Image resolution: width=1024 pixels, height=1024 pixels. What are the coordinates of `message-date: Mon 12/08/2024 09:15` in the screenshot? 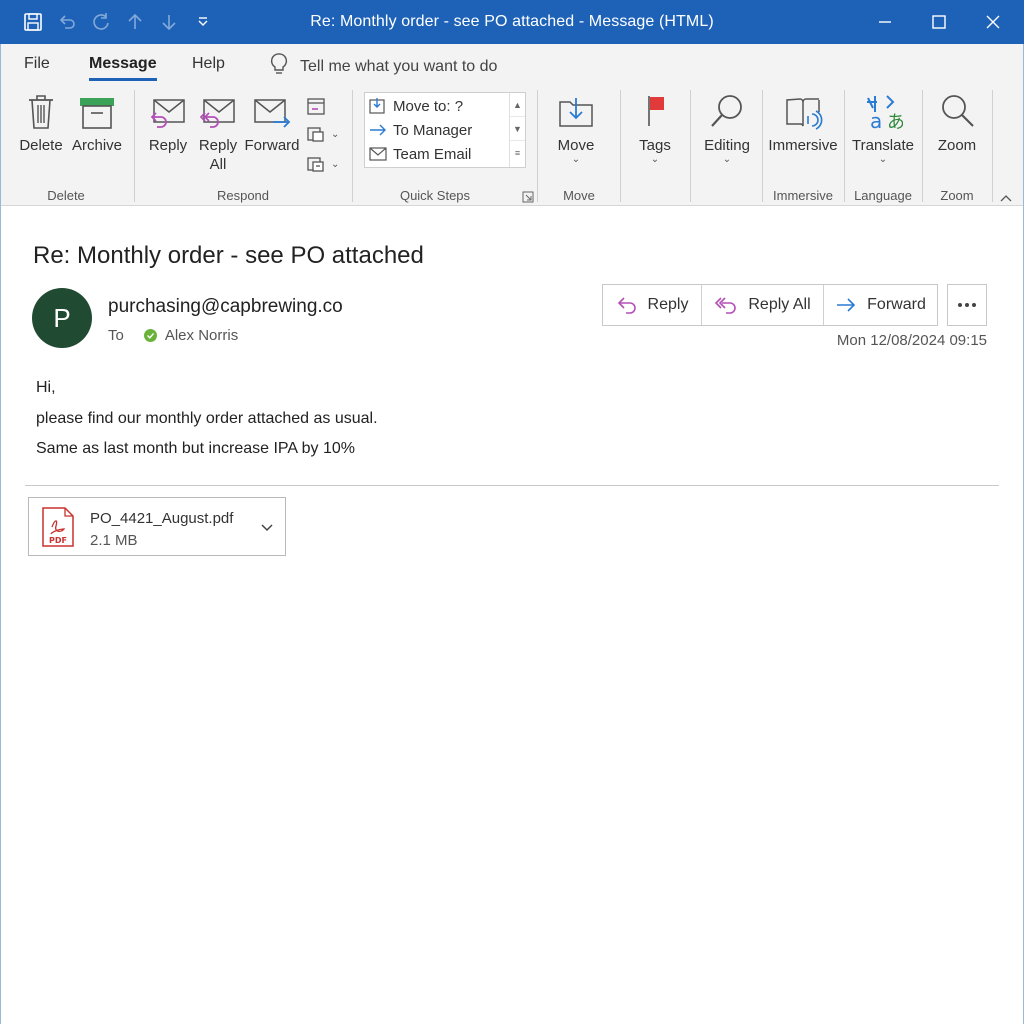 It's located at (911, 340).